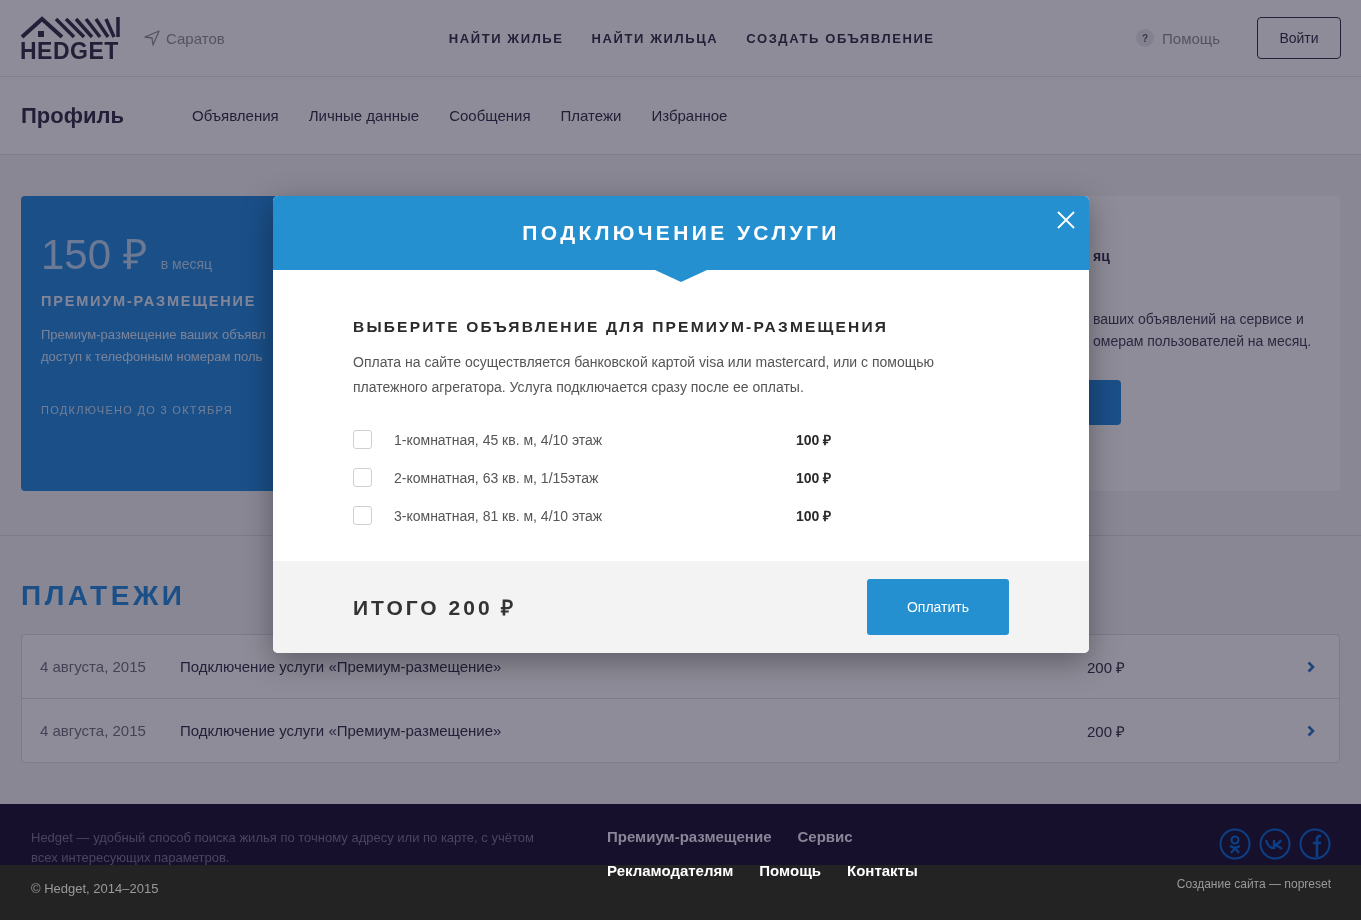  I want to click on nav-link: НАЙТИ ЖИЛЬЦА, so click(655, 38).